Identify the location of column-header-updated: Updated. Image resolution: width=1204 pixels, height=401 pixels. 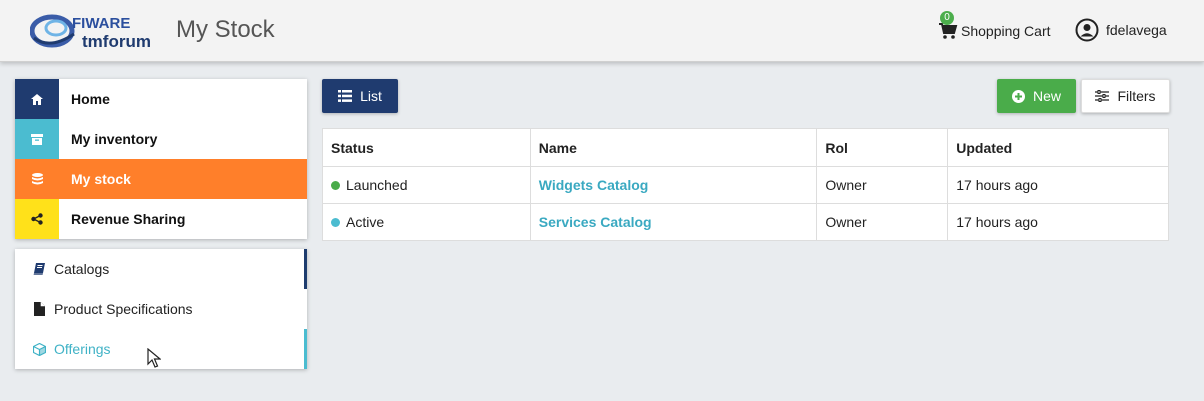
(1058, 147).